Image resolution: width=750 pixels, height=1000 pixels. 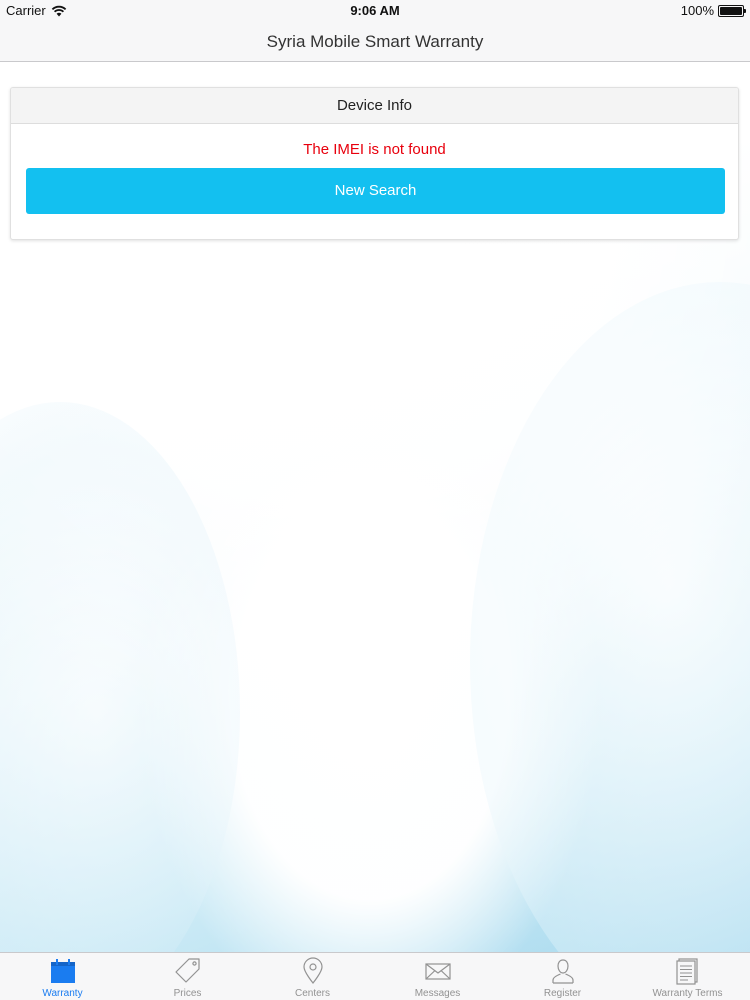 I want to click on tab-warranty: Warranty, so click(x=62, y=976).